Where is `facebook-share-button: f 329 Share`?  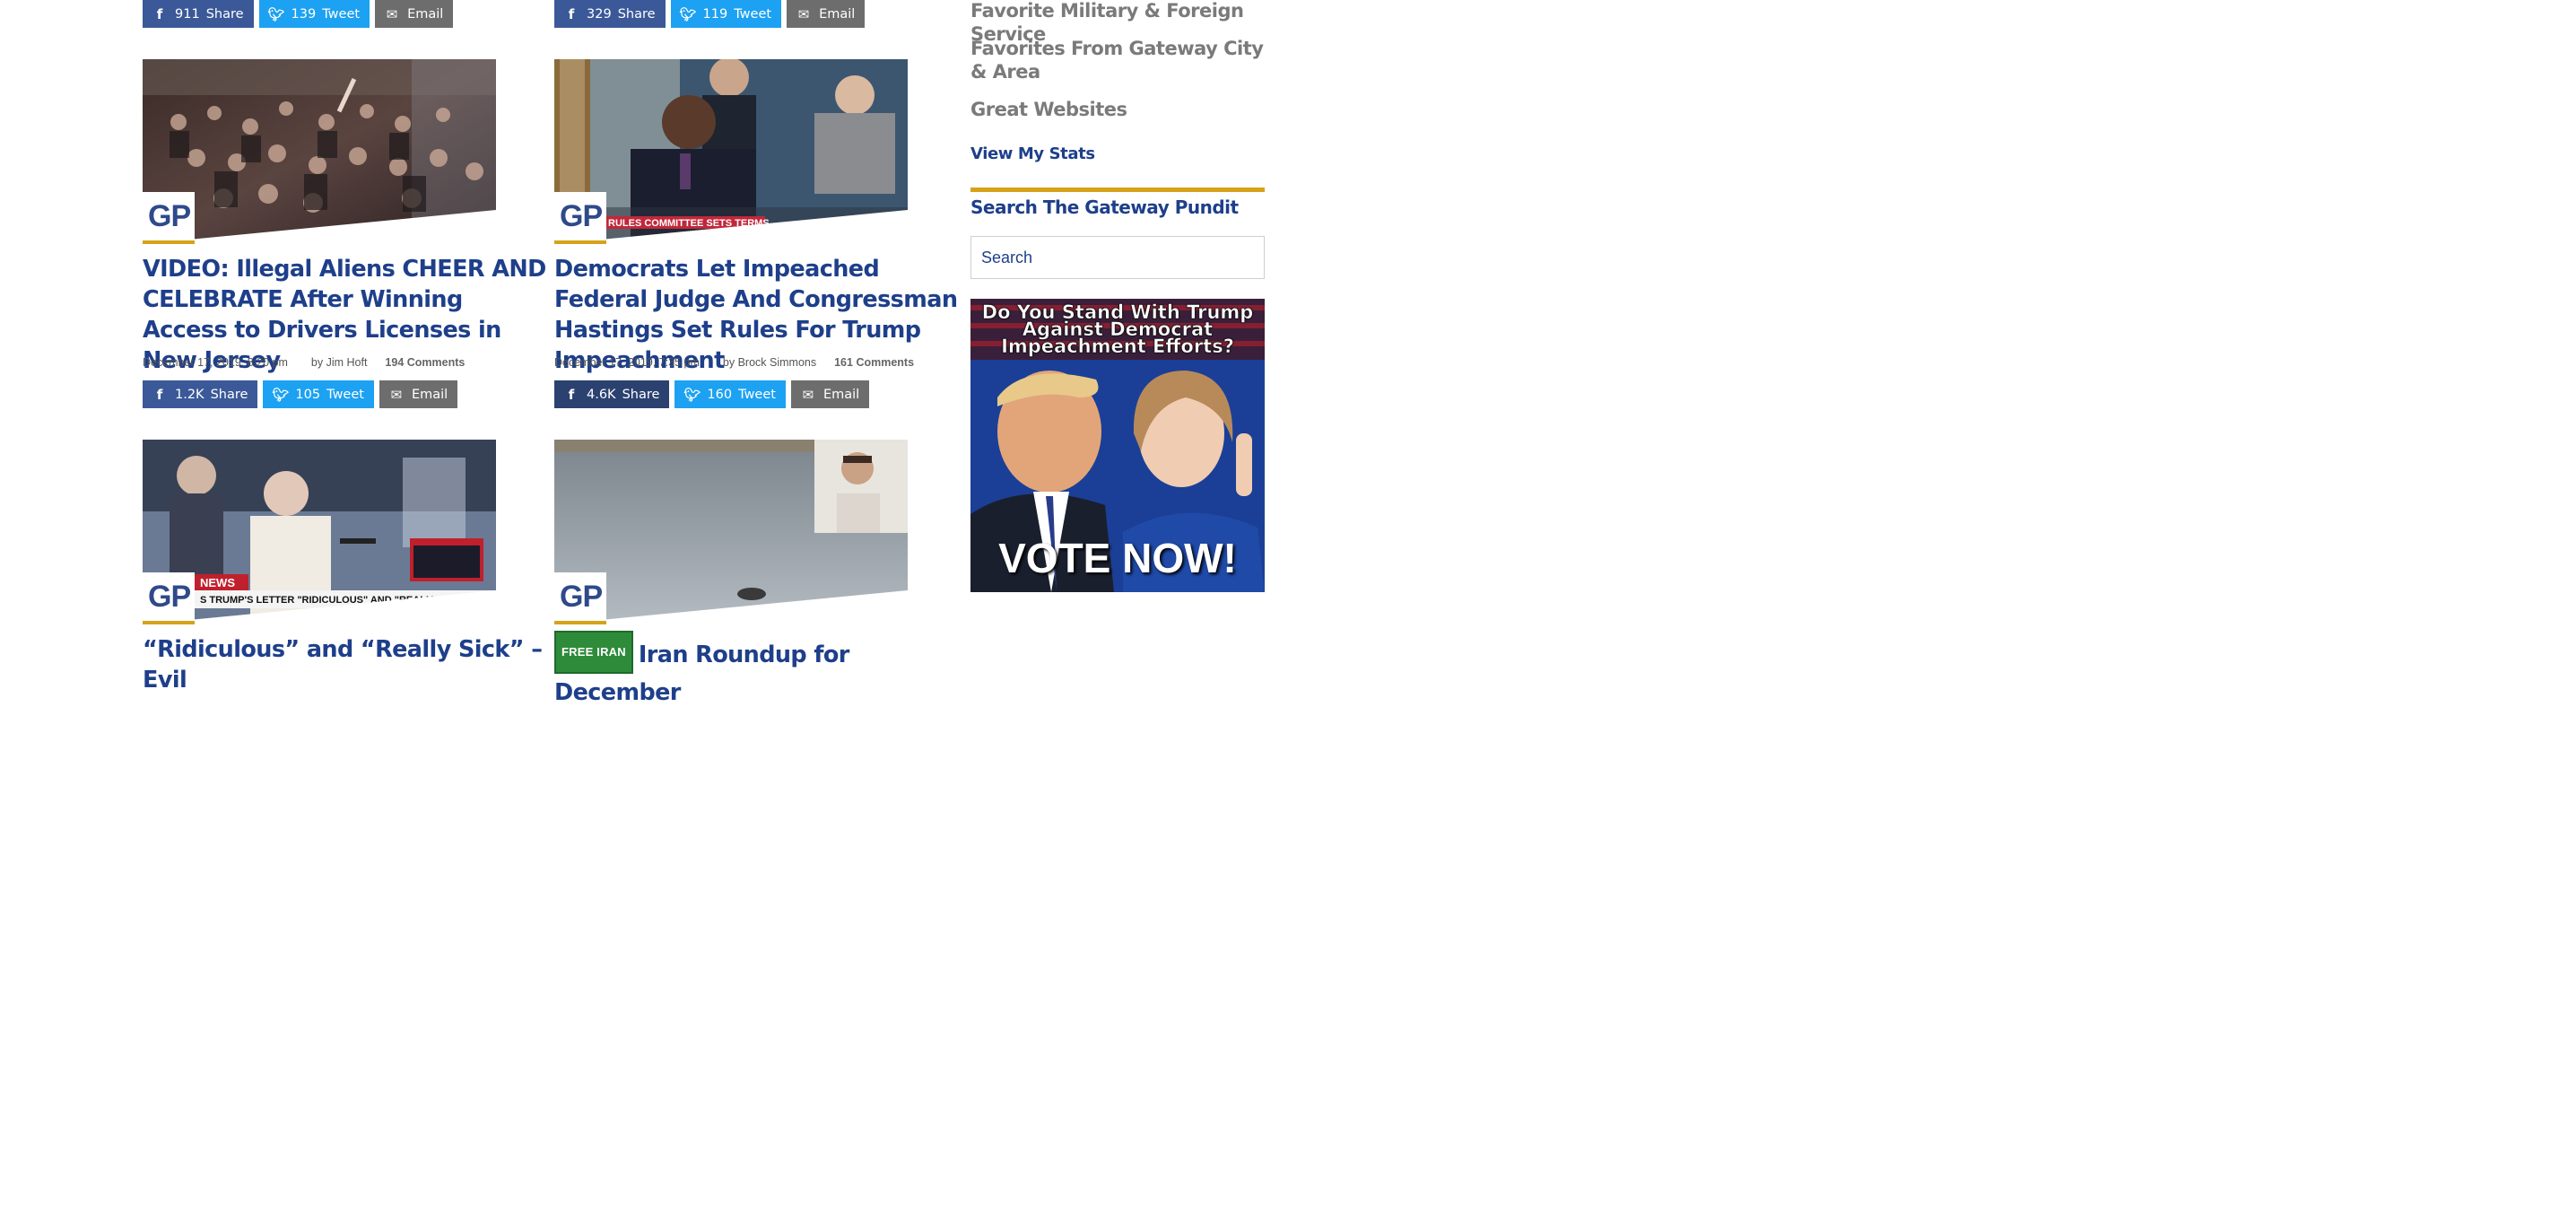
facebook-share-button: f 329 Share is located at coordinates (610, 14).